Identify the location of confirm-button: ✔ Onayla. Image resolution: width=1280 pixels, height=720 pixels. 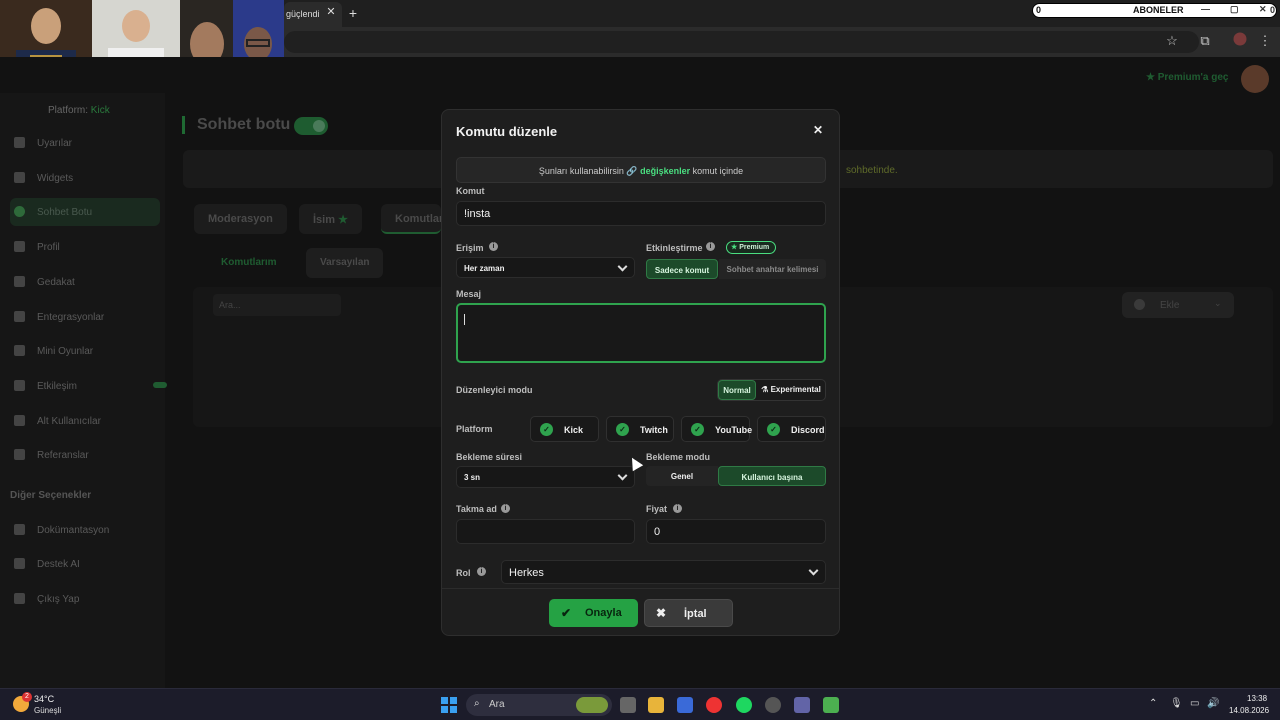
(593, 613).